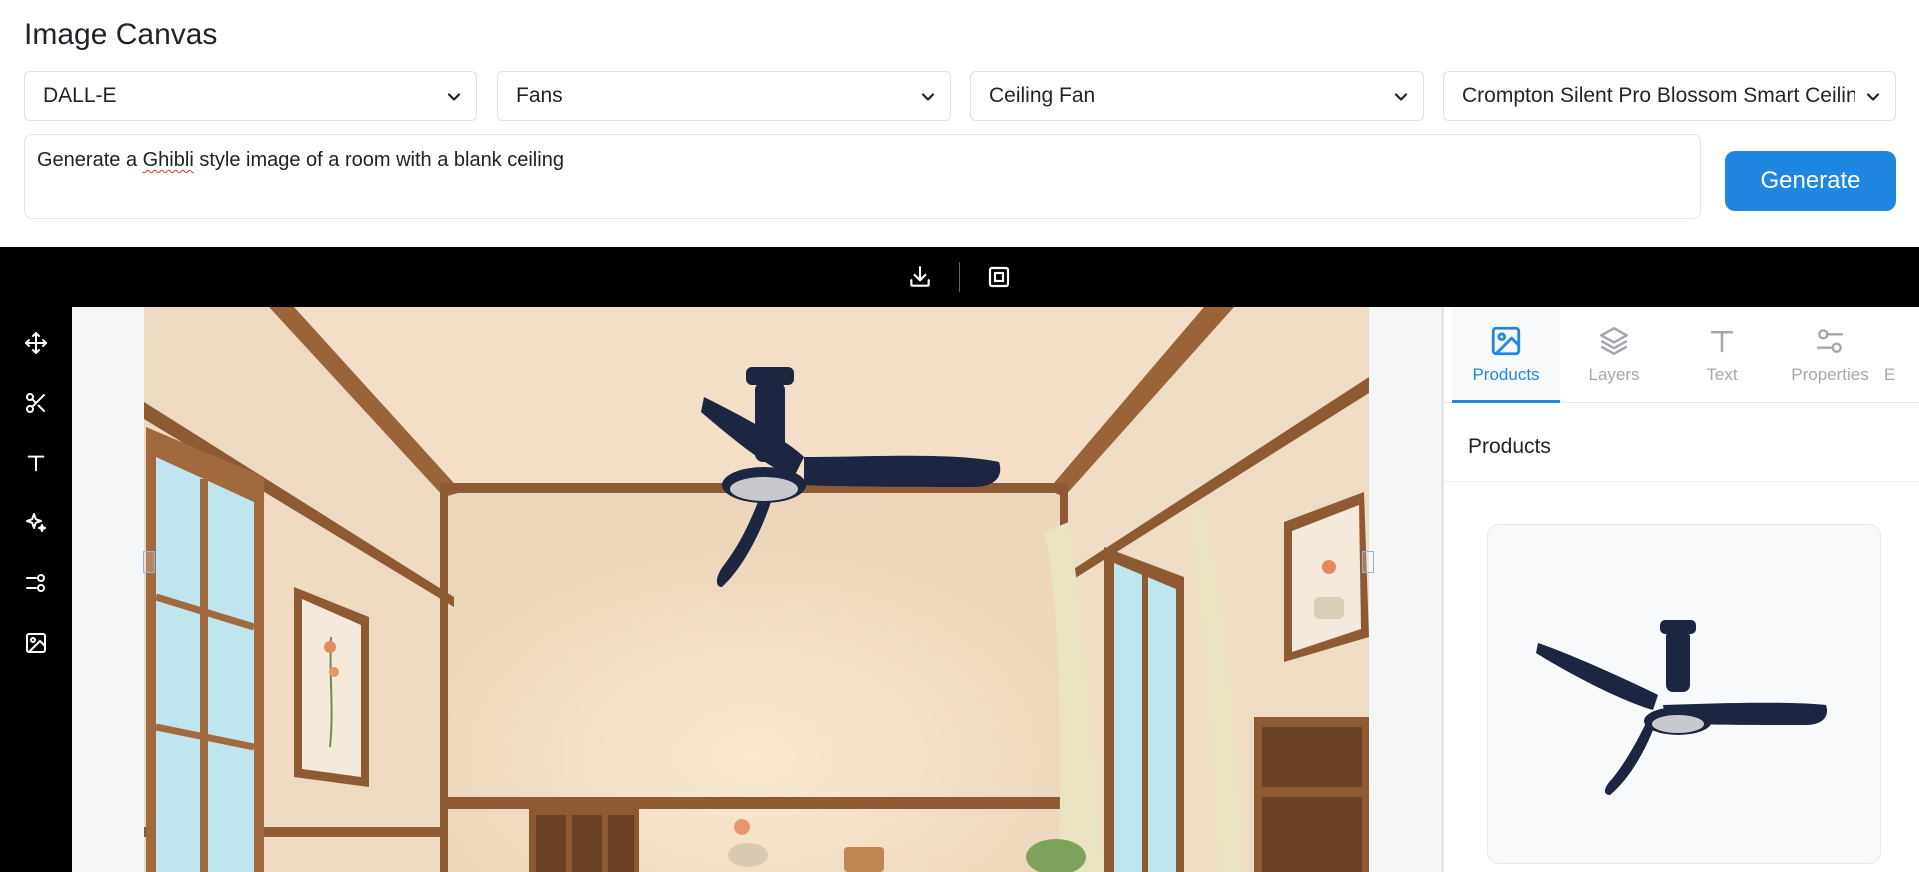 The image size is (1919, 872). Describe the element at coordinates (1722, 374) in the screenshot. I see `tab-text-label: Text` at that location.